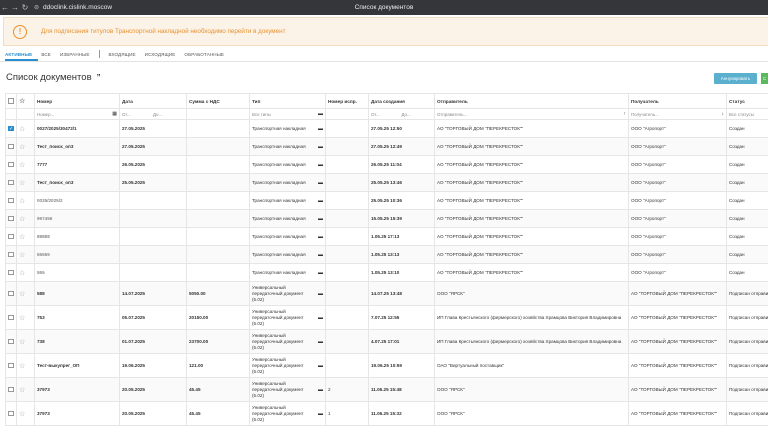 This screenshot has height=426, width=768. Describe the element at coordinates (160, 54) in the screenshot. I see `tab-outgoing: Исходящие` at that location.